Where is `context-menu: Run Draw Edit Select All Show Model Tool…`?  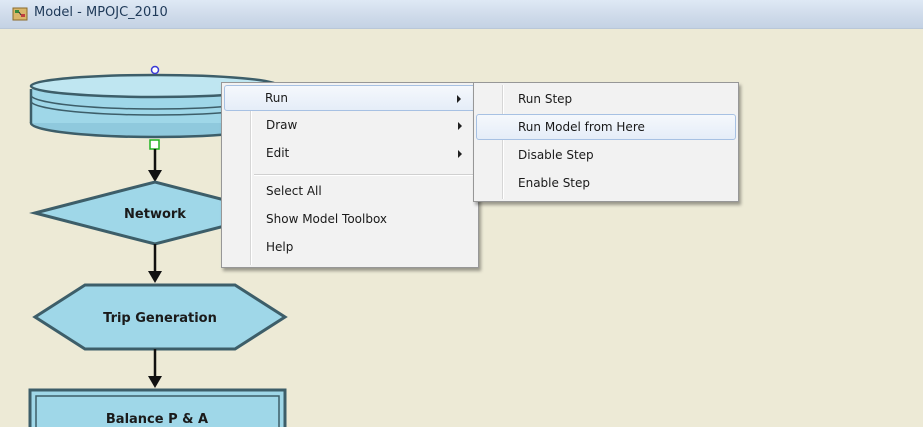
context-menu: Run Draw Edit Select All Show Model Tool… is located at coordinates (350, 175).